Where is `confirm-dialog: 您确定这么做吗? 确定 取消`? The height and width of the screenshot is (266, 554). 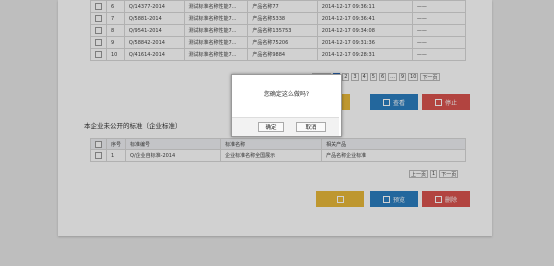 confirm-dialog: 您确定这么做吗? 确定 取消 is located at coordinates (286, 105).